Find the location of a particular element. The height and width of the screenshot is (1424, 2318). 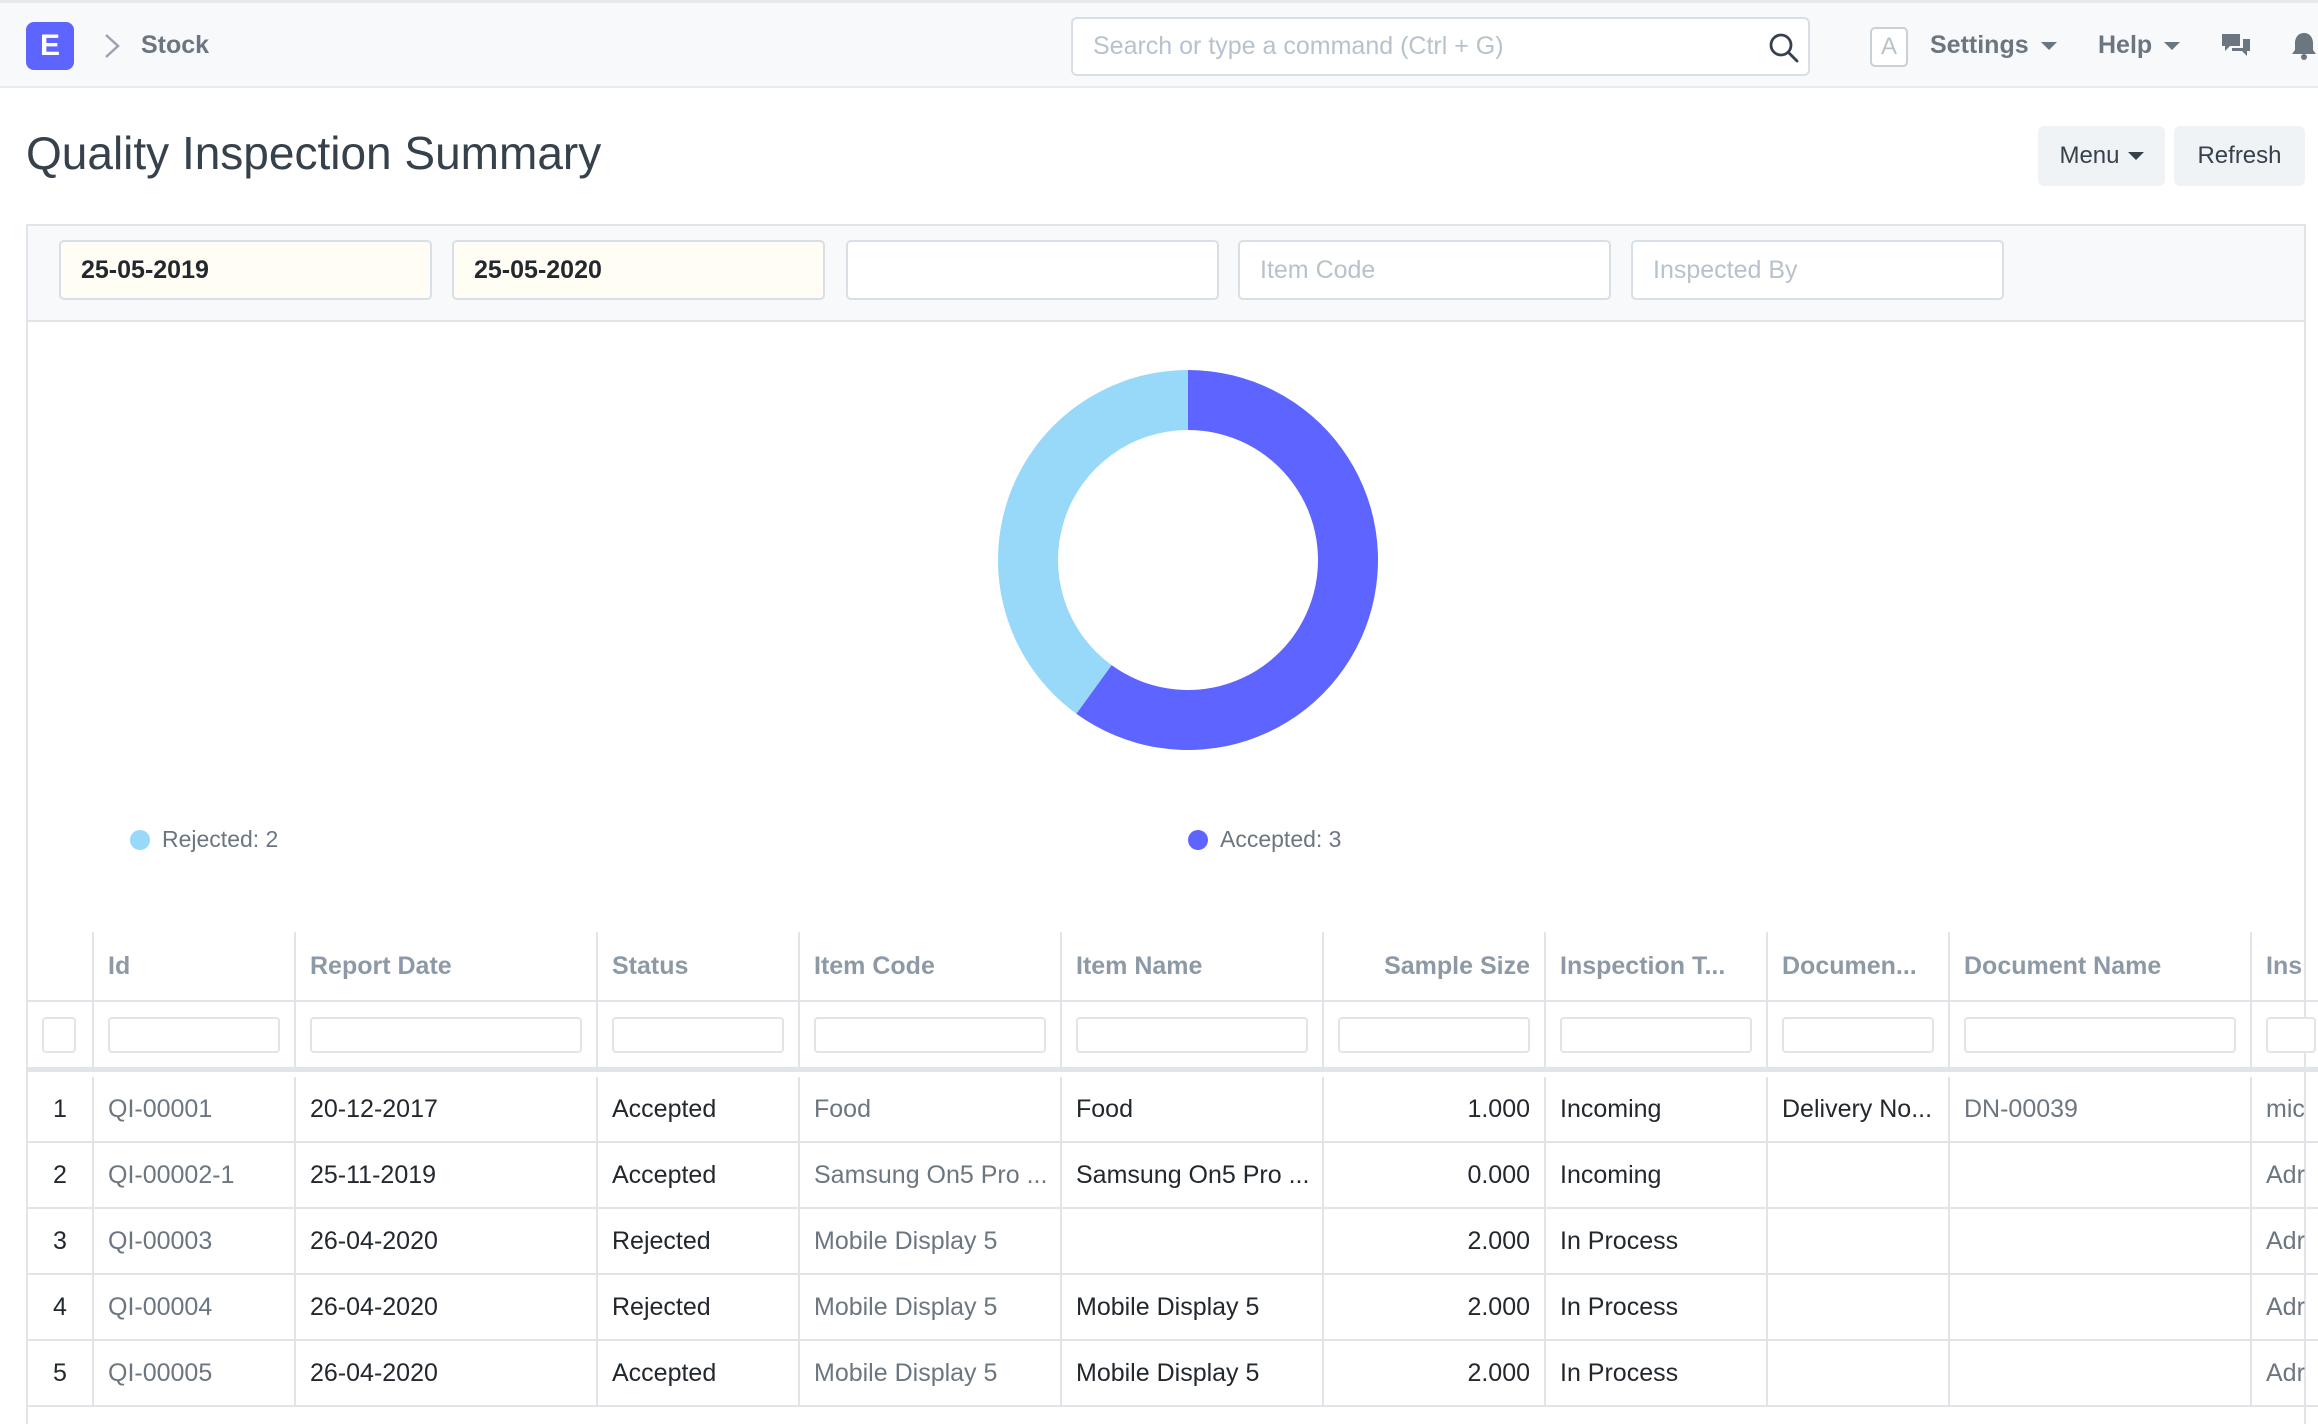

item-code-filter is located at coordinates (1424, 270).